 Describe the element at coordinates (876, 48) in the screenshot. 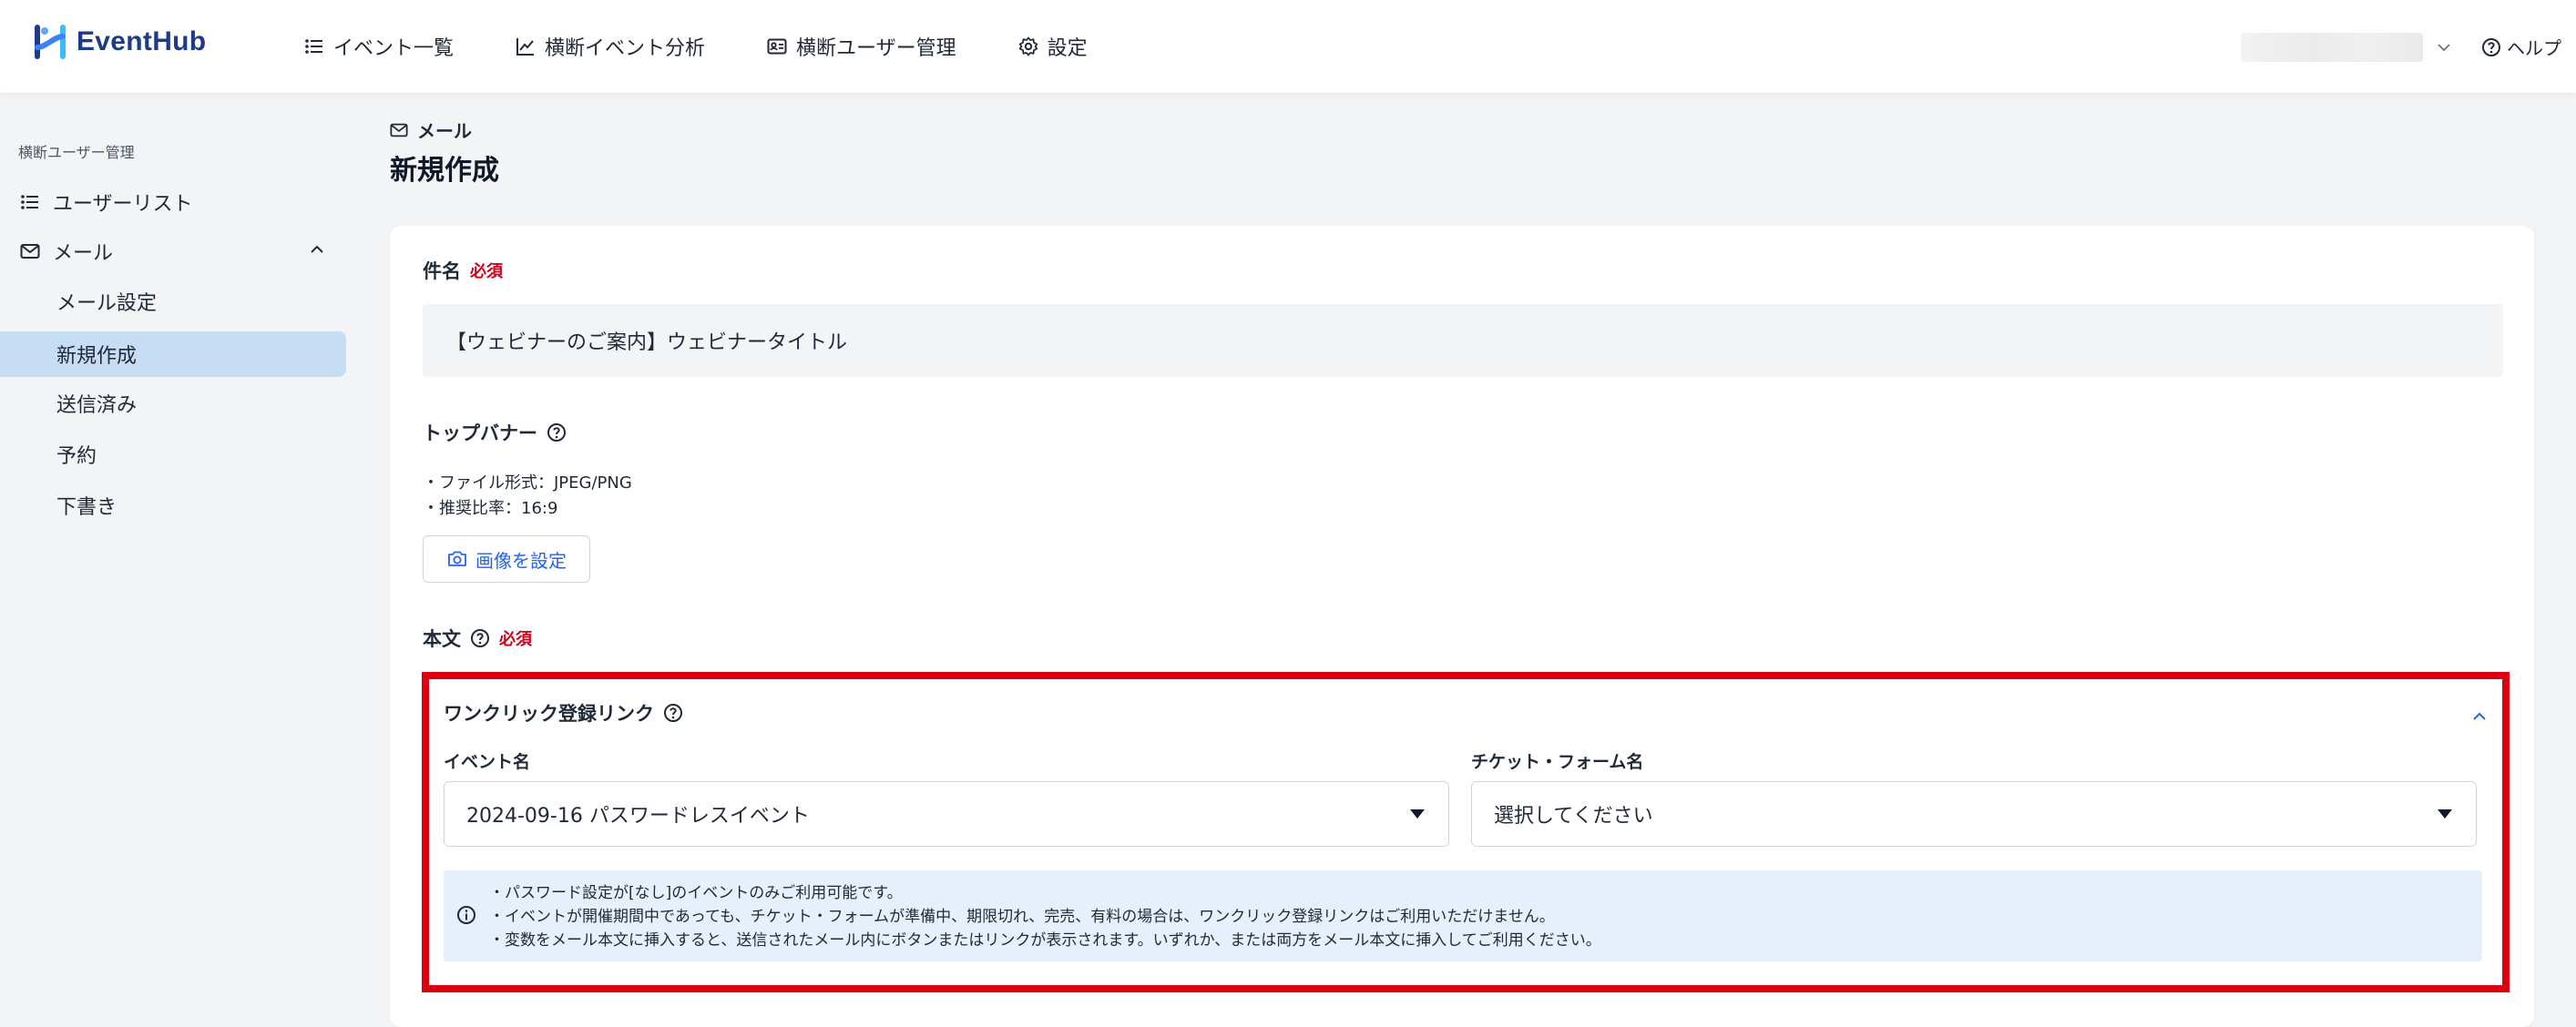

I see `nav-cross-user-management-label: 横断ユーザー管理` at that location.